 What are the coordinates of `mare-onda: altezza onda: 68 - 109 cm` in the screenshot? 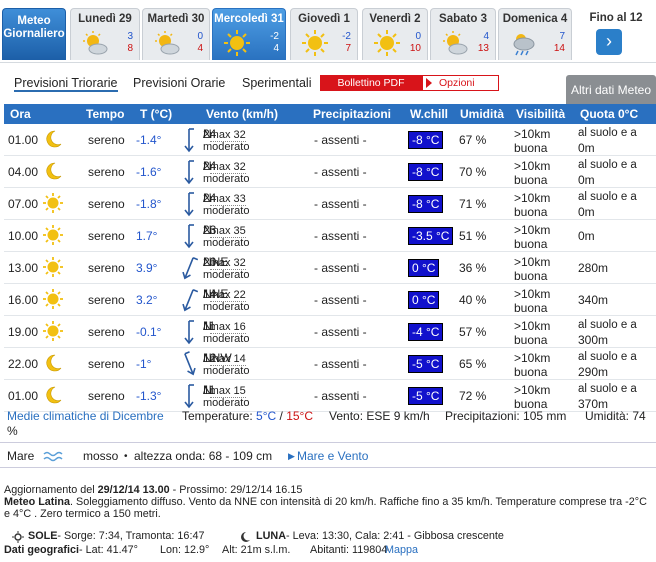 It's located at (203, 456).